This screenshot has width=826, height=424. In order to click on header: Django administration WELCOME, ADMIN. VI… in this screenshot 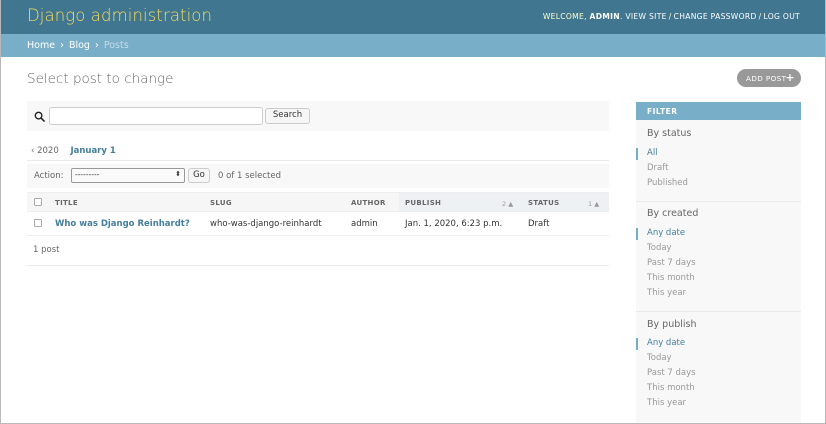, I will do `click(413, 17)`.